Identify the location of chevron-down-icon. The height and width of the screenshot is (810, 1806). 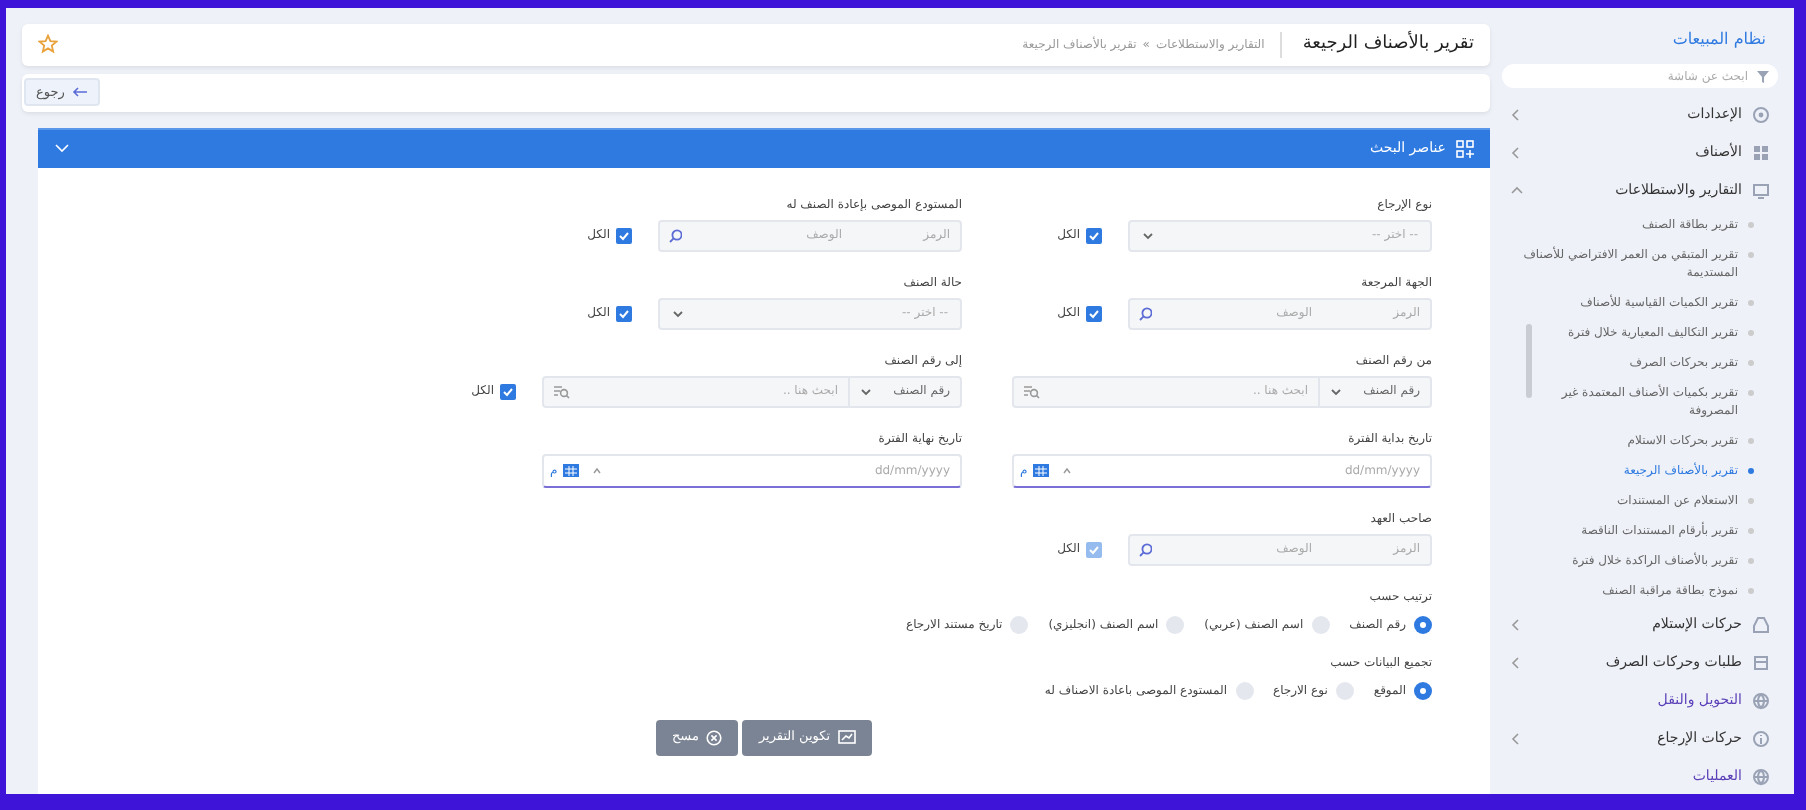
(62, 148).